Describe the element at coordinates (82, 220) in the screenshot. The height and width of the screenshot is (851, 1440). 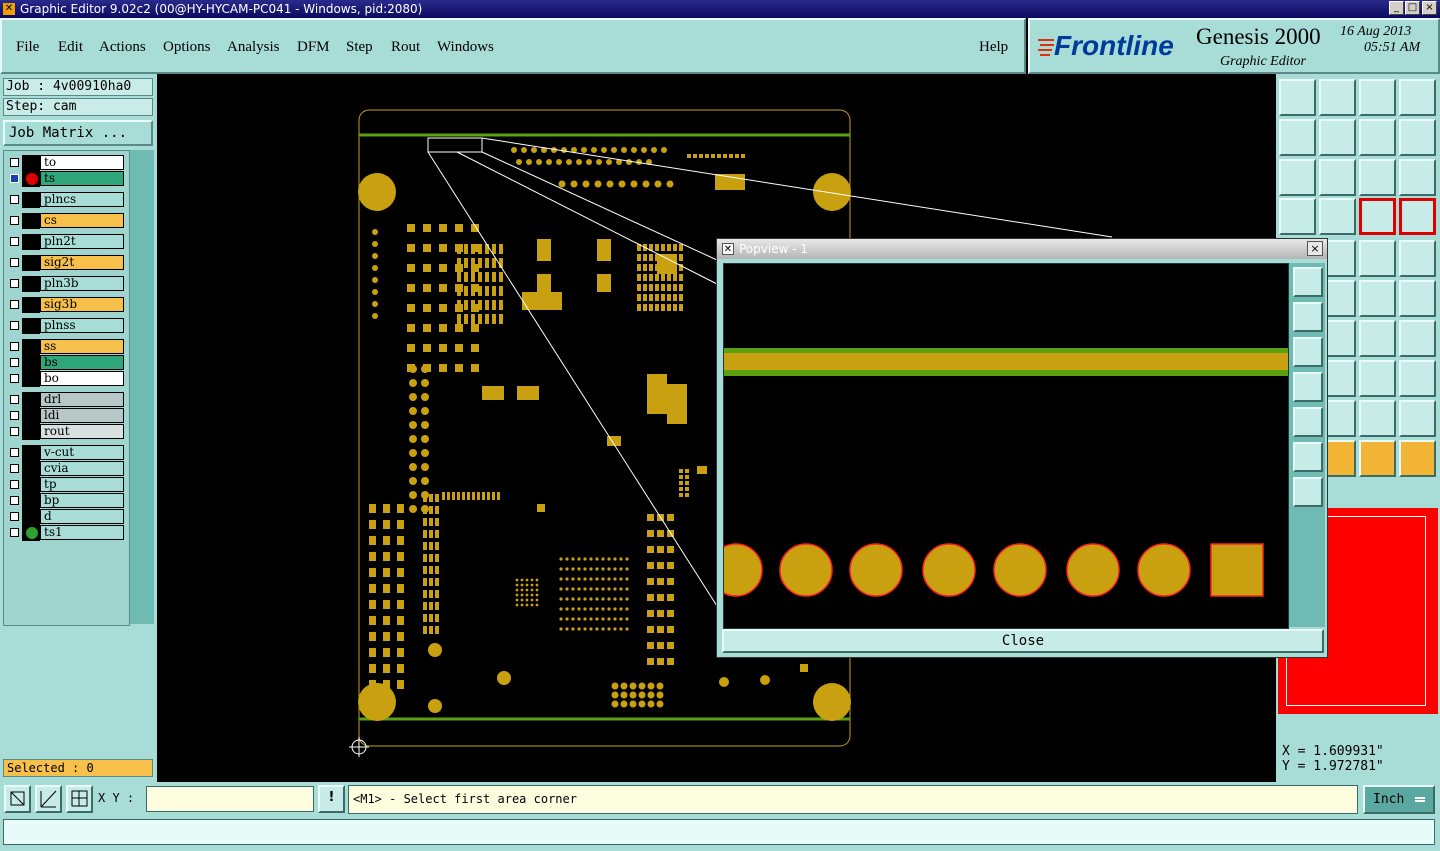
I see `layer-name: cs` at that location.